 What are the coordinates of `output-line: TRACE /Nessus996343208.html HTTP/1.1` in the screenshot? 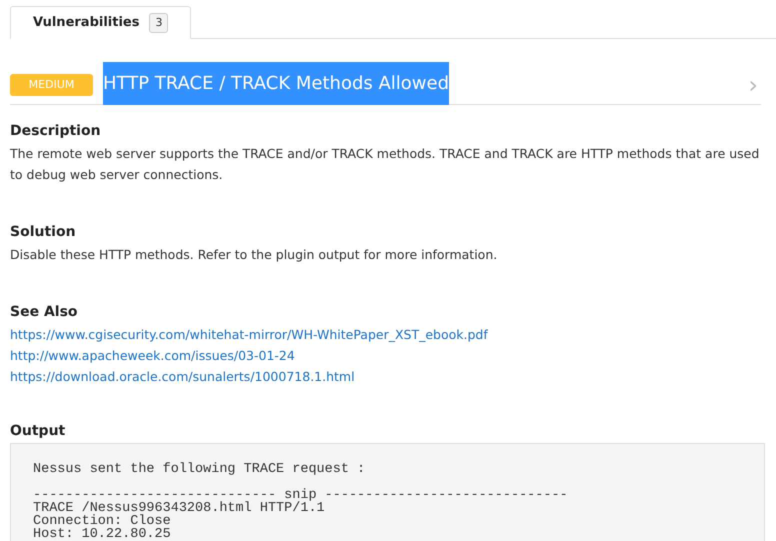 It's located at (179, 508).